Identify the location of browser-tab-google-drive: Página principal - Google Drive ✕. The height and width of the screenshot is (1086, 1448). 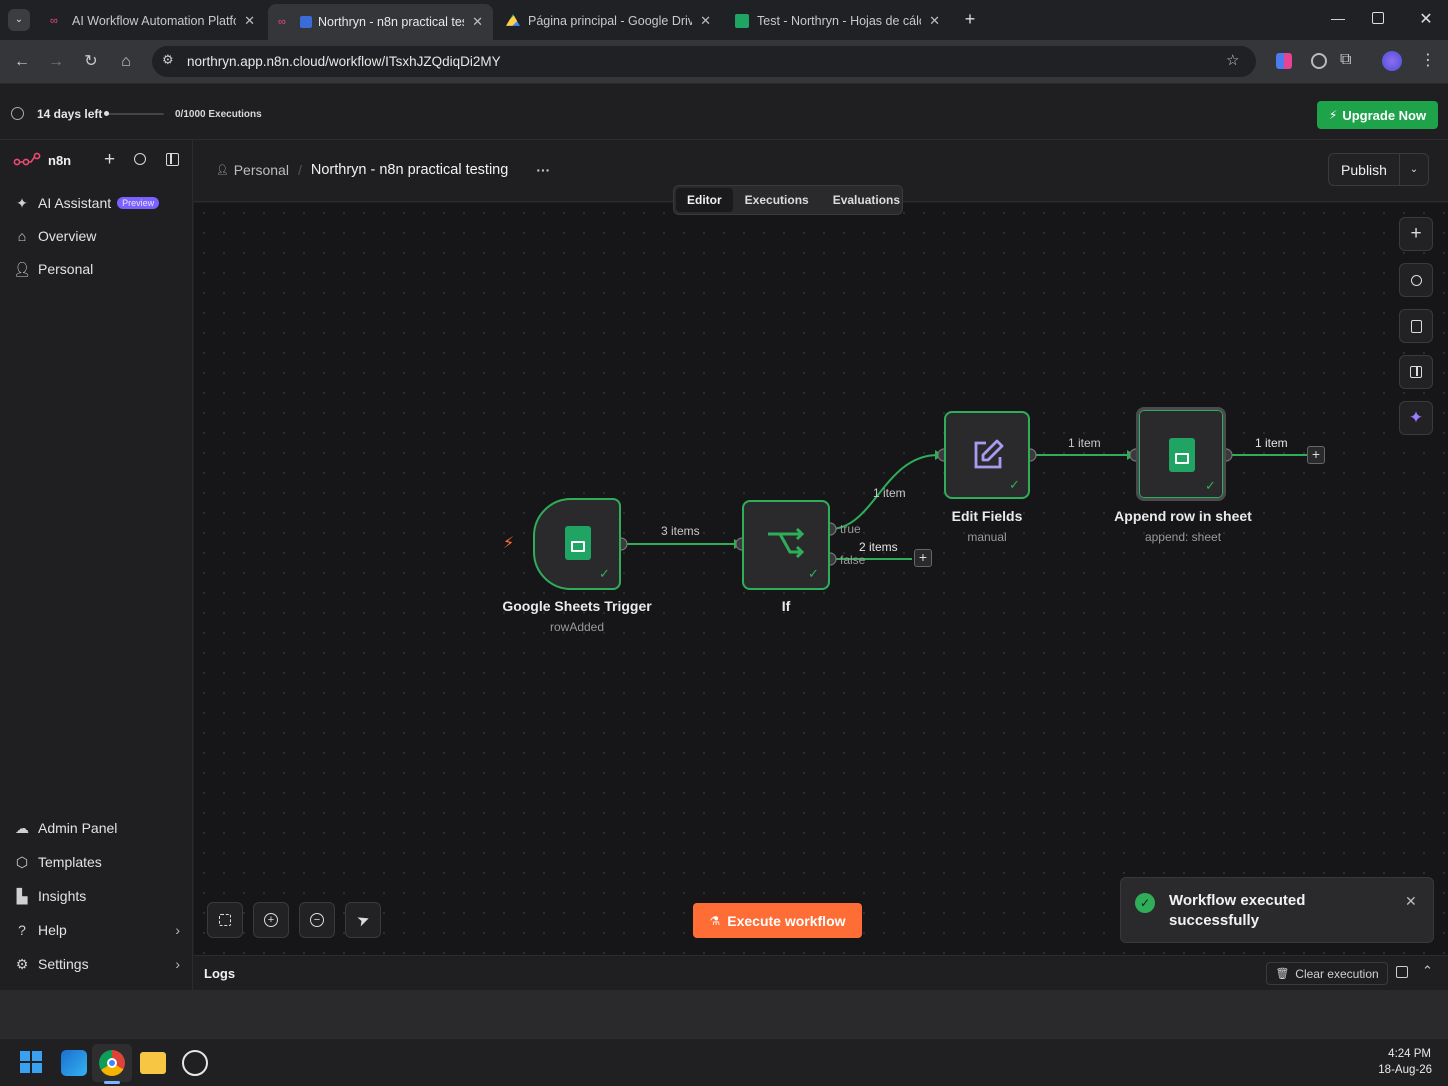
(608, 21).